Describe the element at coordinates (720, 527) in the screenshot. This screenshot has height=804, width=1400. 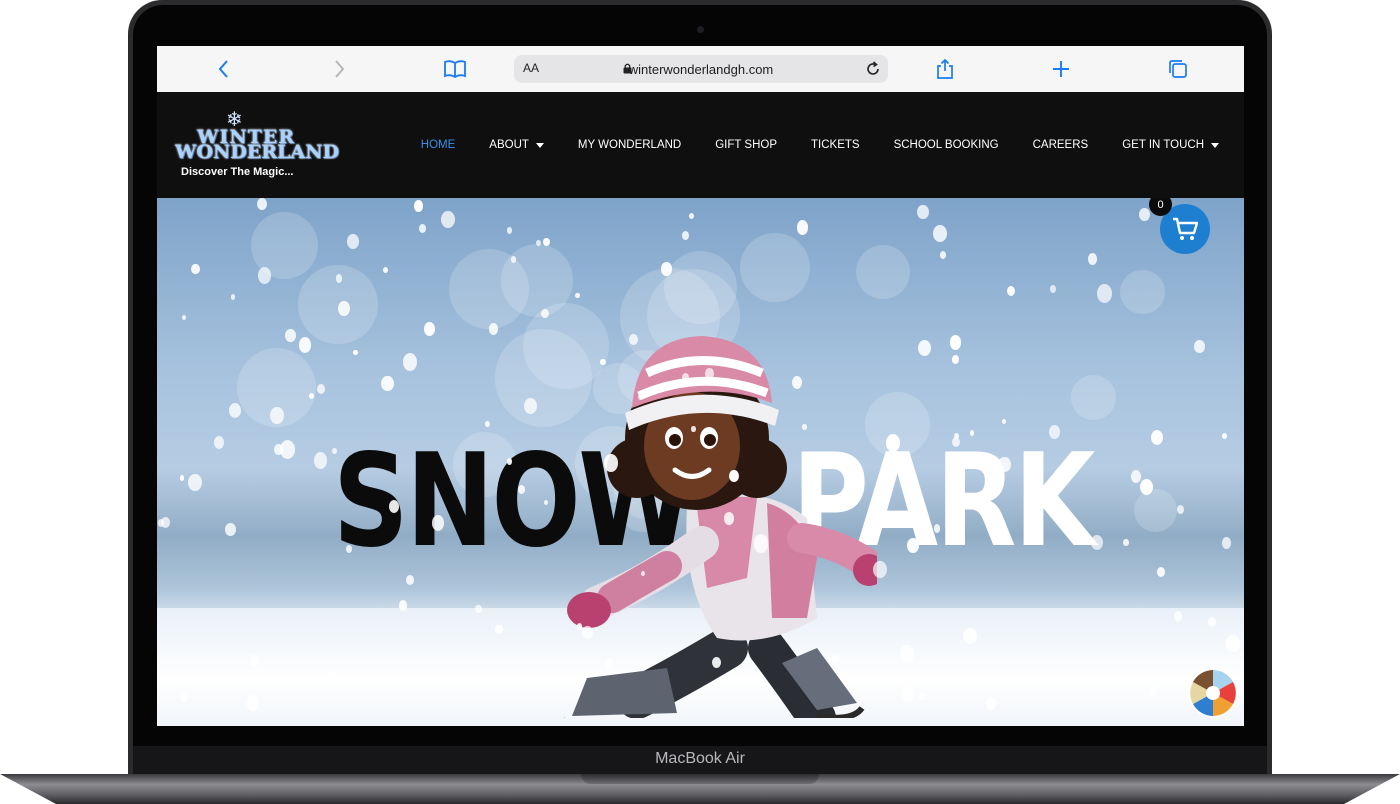
I see `skater-illustration` at that location.